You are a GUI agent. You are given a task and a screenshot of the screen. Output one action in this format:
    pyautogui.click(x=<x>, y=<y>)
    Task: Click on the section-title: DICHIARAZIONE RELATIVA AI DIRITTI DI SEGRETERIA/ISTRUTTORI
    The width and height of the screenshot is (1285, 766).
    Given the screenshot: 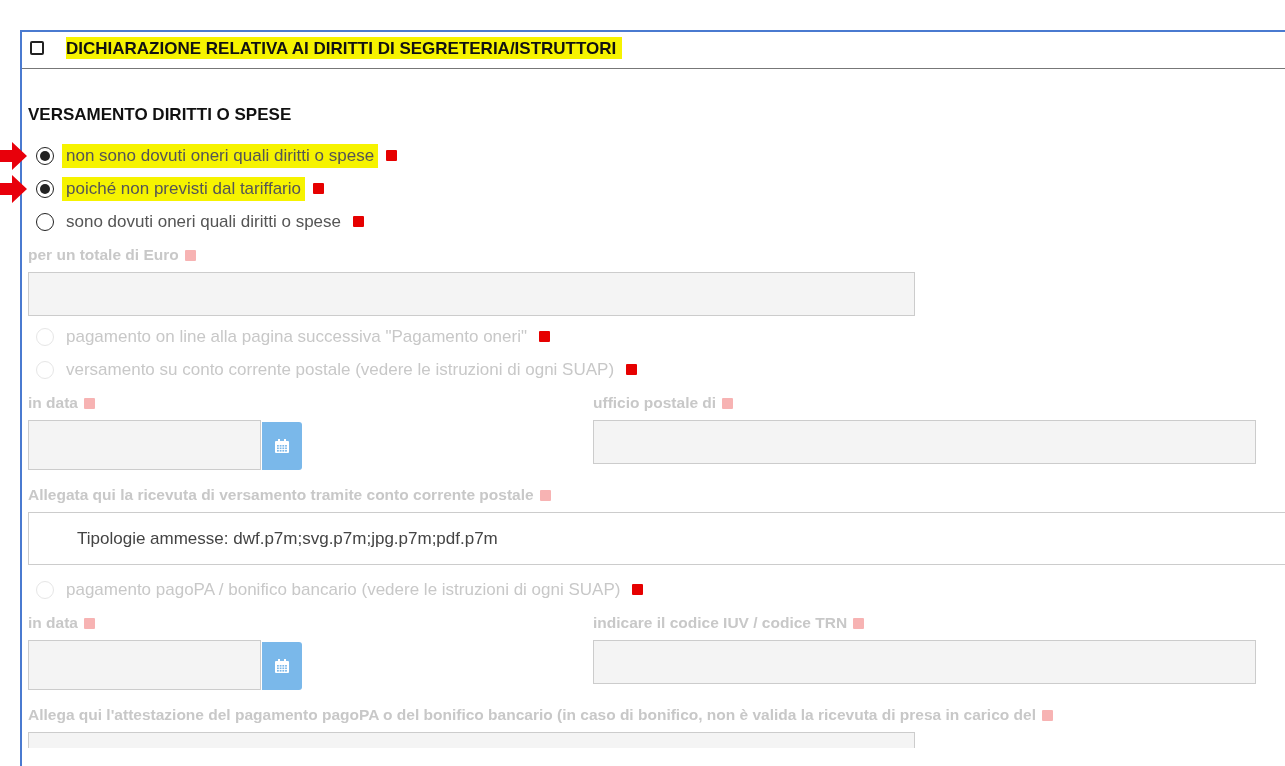 What is the action you would take?
    pyautogui.click(x=344, y=48)
    